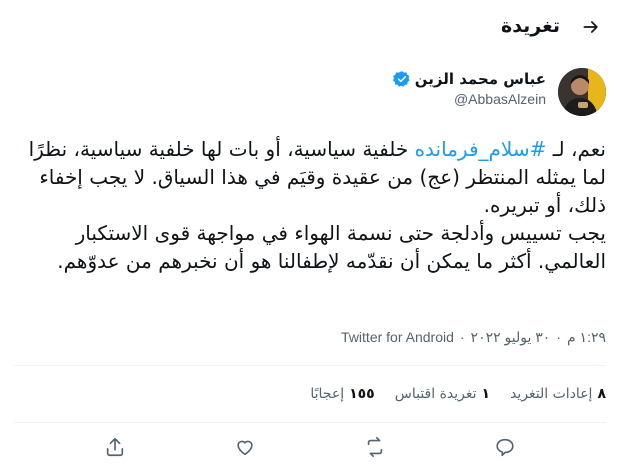 This screenshot has height=473, width=620. I want to click on tweet-text-suffix: خلفية سياسية، أو بات لها خلفية, so click(281, 149).